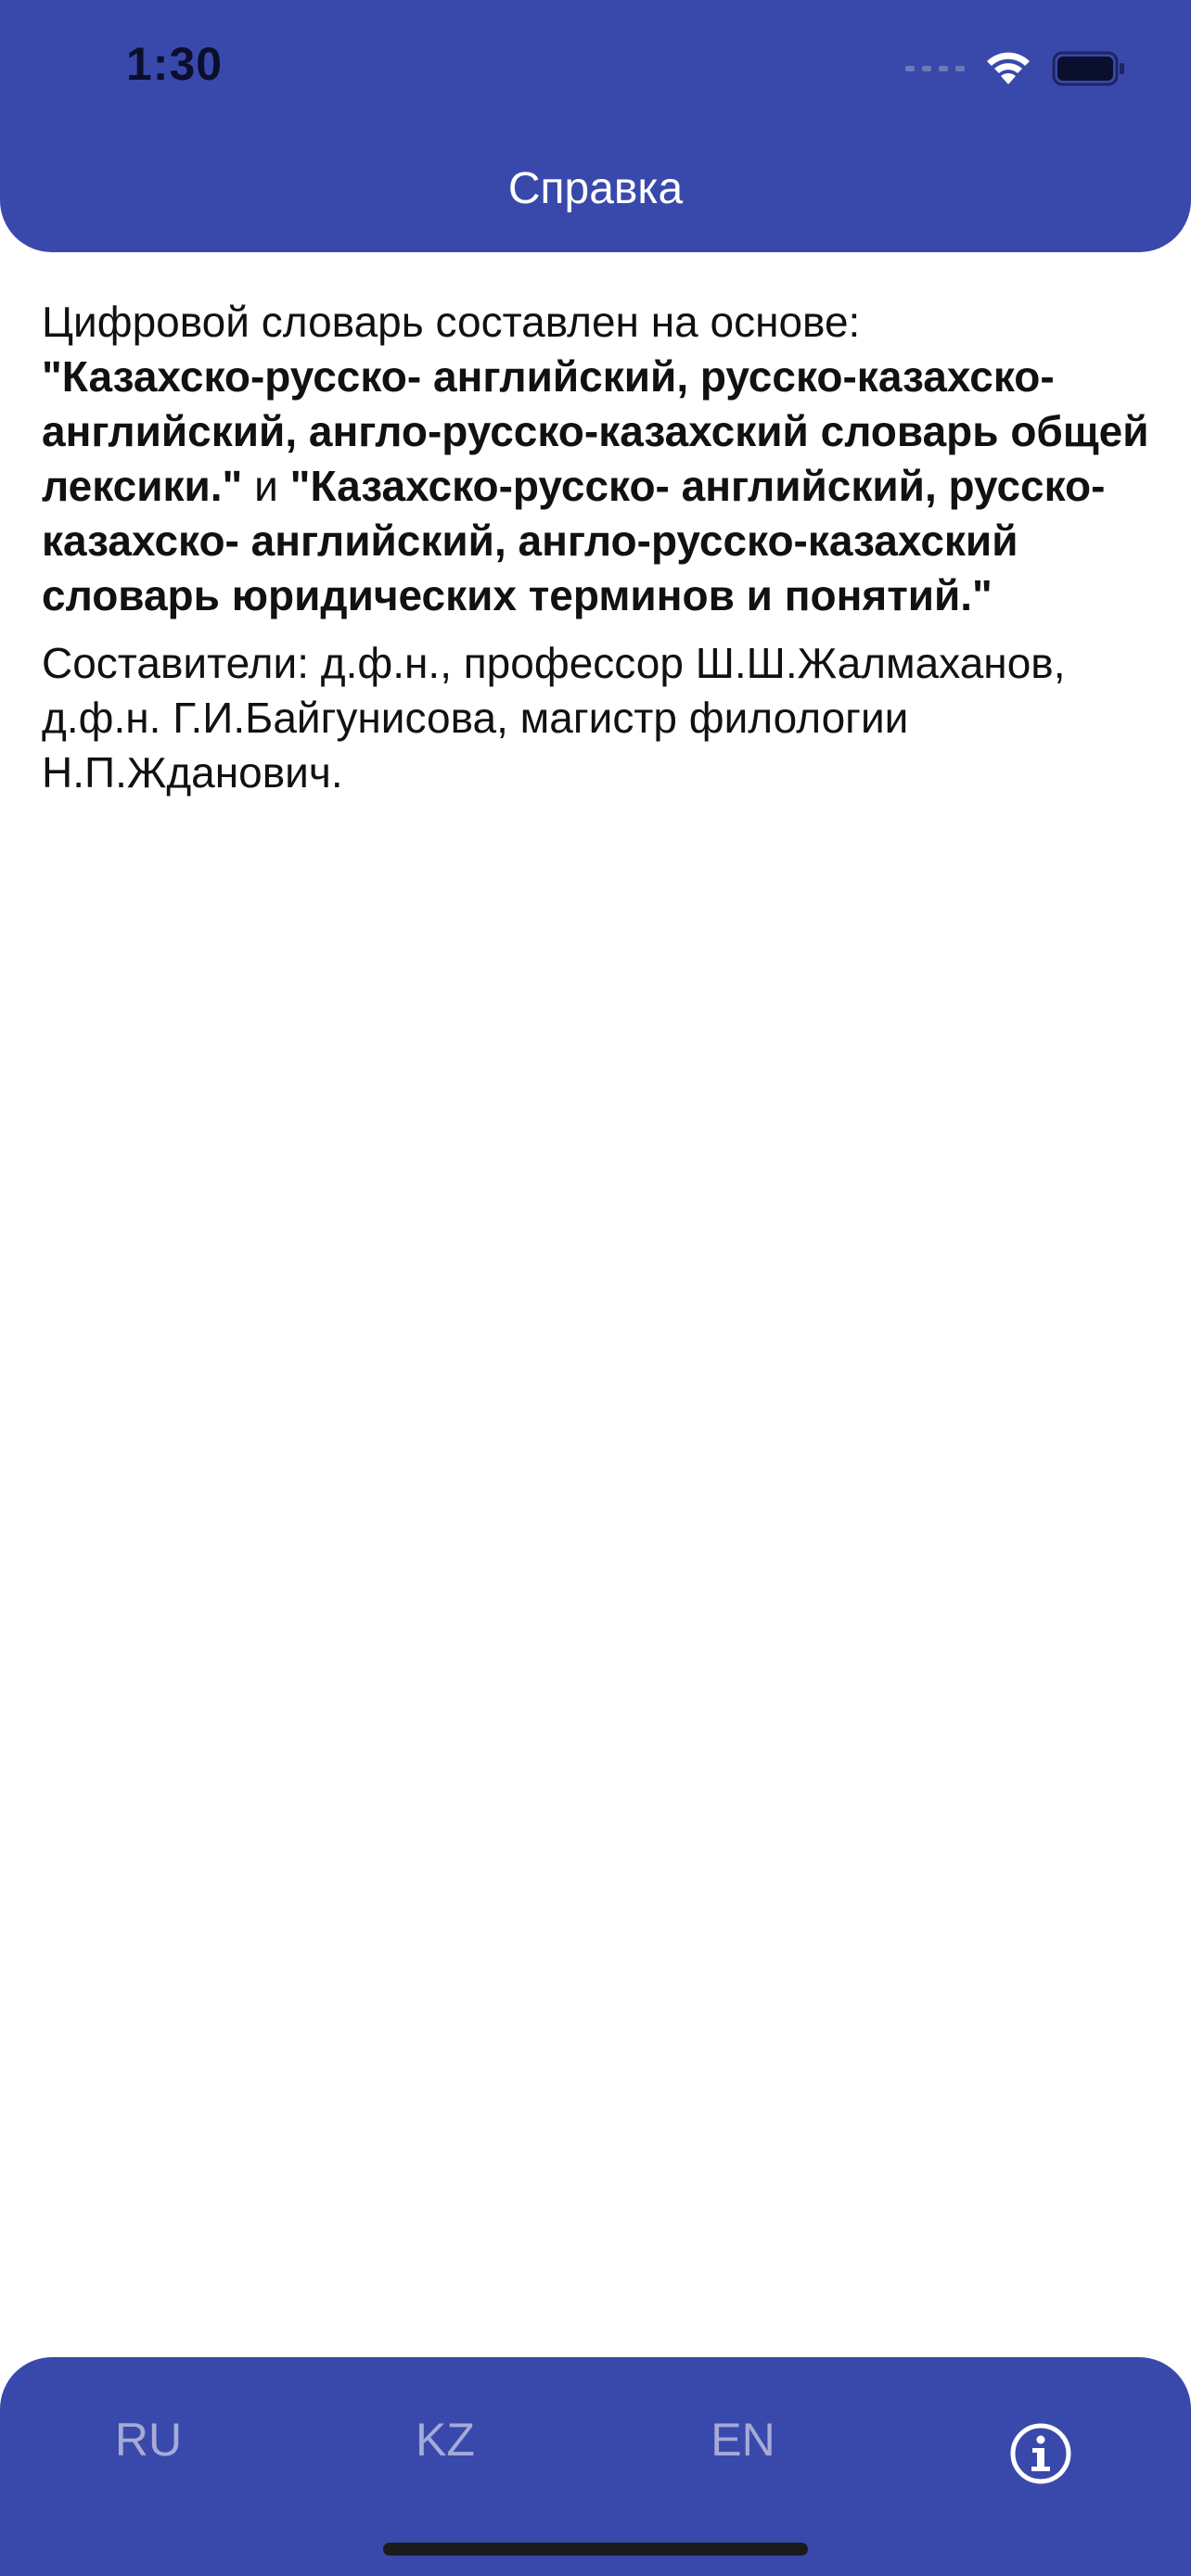  What do you see at coordinates (743, 2440) in the screenshot?
I see `tab-en: EN` at bounding box center [743, 2440].